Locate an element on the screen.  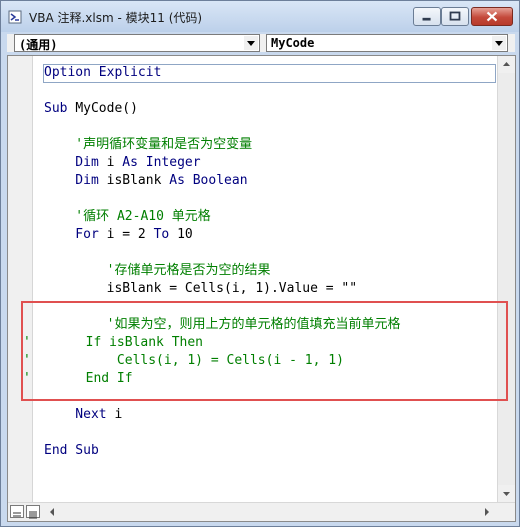
code-line: '循环 A2-A10 单元格 is located at coordinates (127, 217).